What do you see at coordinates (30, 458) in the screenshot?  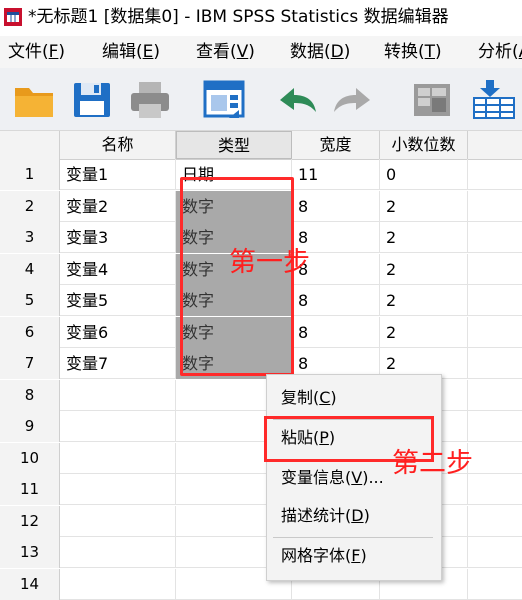 I see `row-number: 10` at bounding box center [30, 458].